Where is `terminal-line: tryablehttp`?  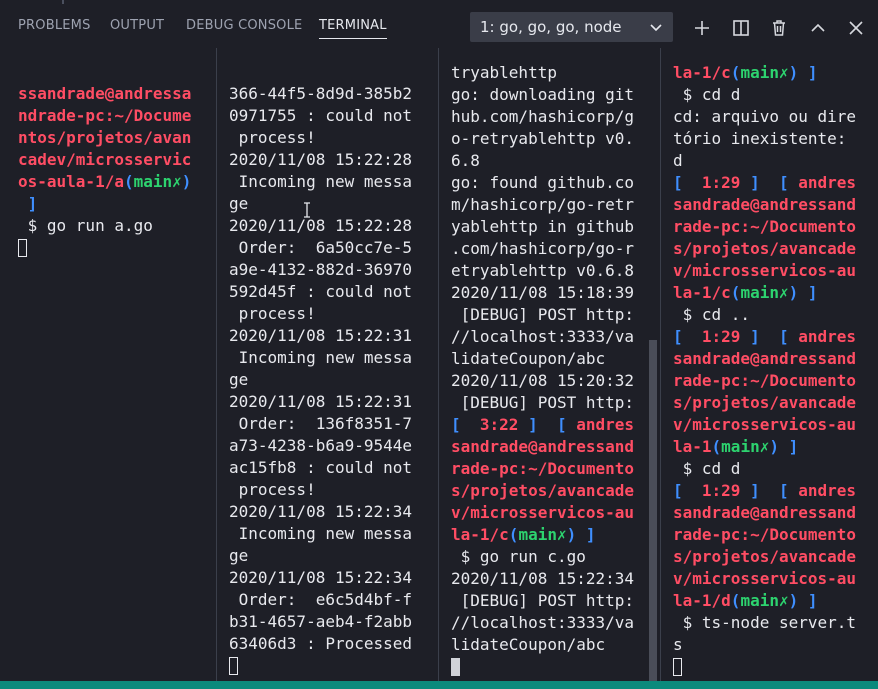 terminal-line: tryablehttp is located at coordinates (504, 73).